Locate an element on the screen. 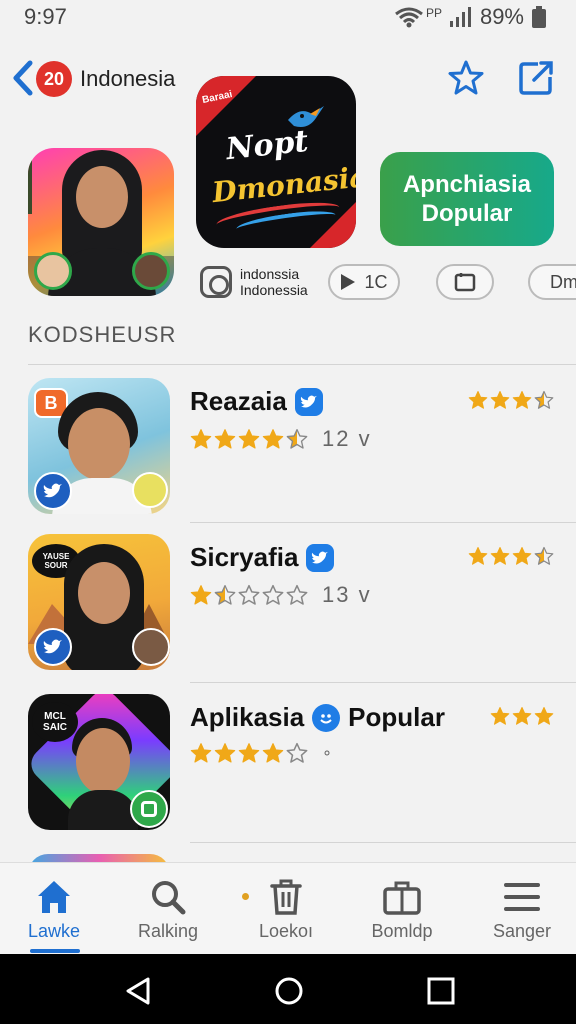 Image resolution: width=576 pixels, height=1024 pixels. rating-row: 12 v is located at coordinates (281, 439).